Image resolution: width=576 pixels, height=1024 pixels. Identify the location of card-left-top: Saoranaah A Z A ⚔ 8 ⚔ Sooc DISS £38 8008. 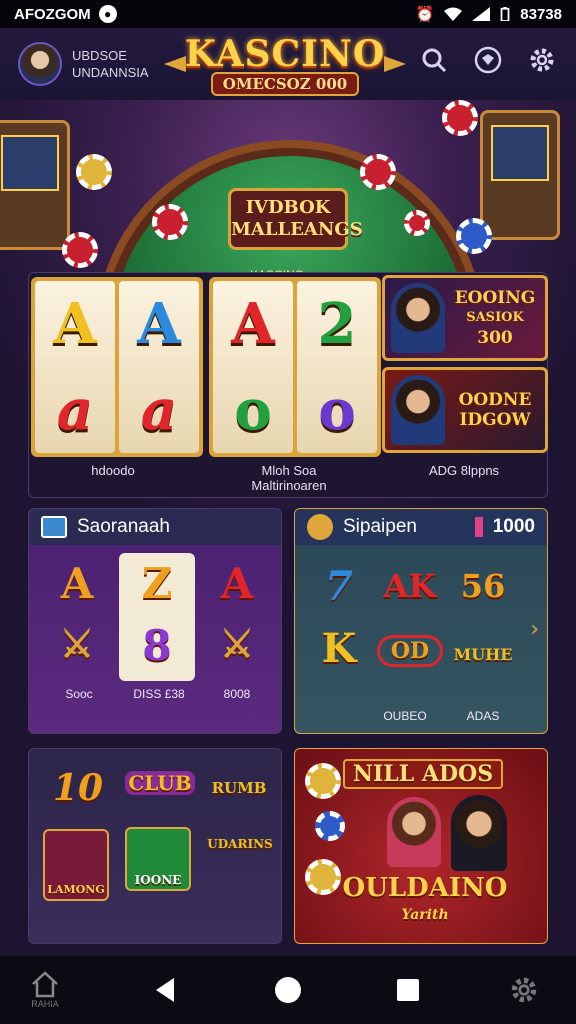
(155, 621).